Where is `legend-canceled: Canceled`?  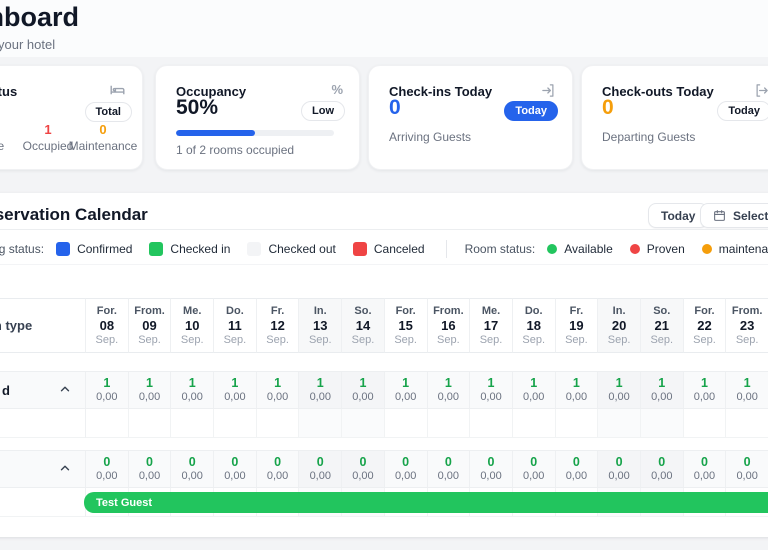 legend-canceled: Canceled is located at coordinates (388, 249).